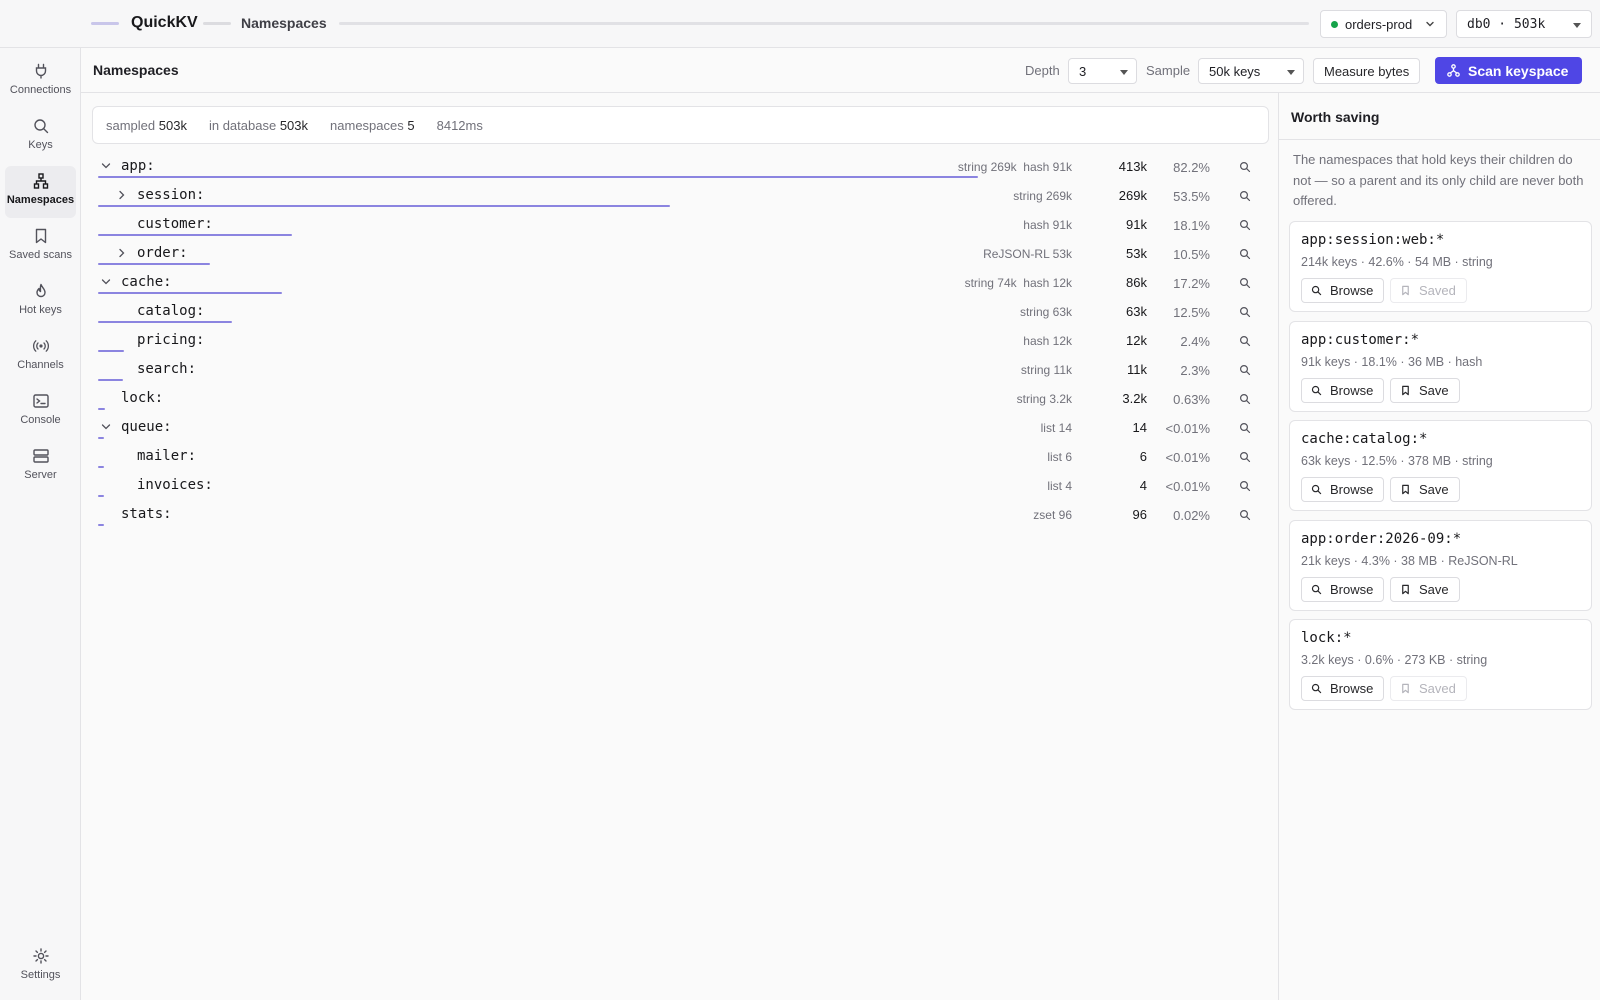 The width and height of the screenshot is (1600, 1000). Describe the element at coordinates (824, 23) in the screenshot. I see `topbar-divider` at that location.